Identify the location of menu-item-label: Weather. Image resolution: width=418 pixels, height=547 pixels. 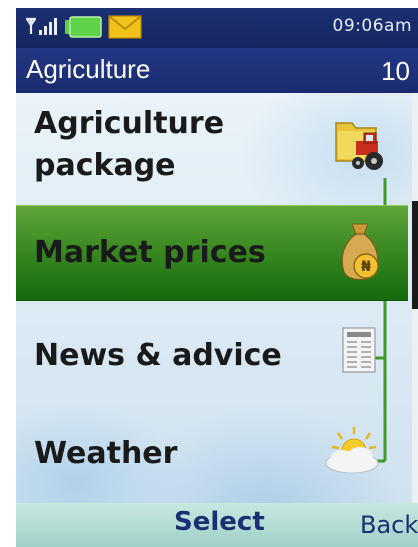
(106, 453).